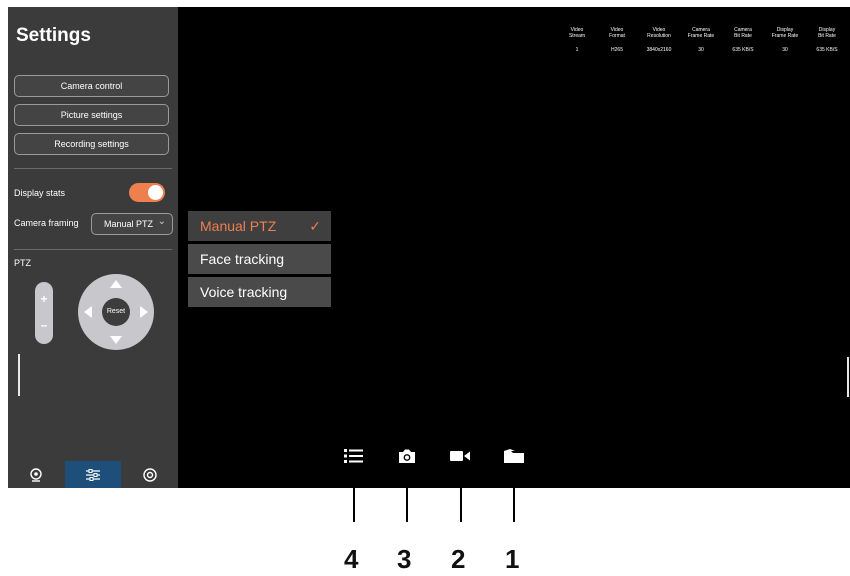  Describe the element at coordinates (577, 36) in the screenshot. I see `stat-header: Stream` at that location.